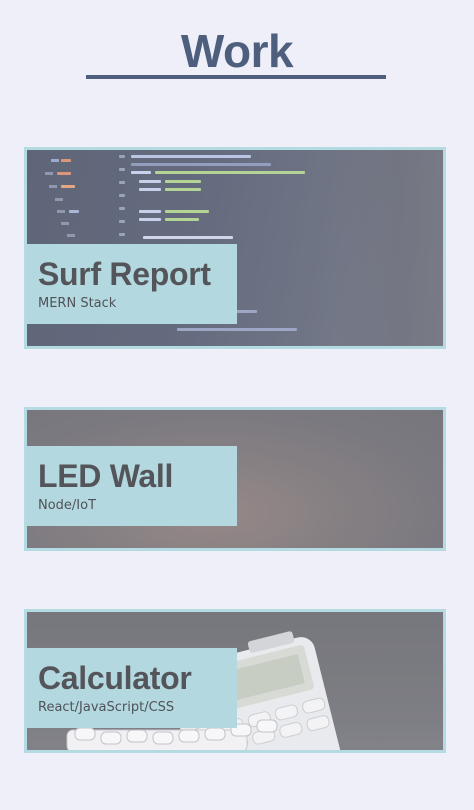 Image resolution: width=474 pixels, height=810 pixels. I want to click on project-caption: Calculator React/JavaScript/CSS, so click(132, 688).